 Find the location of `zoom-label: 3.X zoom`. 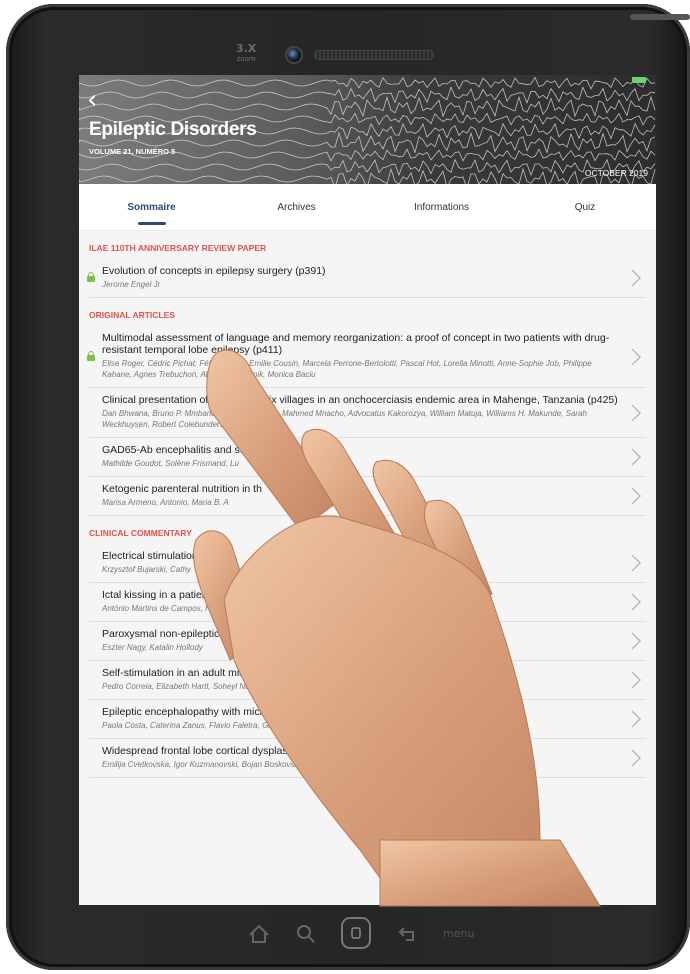

zoom-label: 3.X zoom is located at coordinates (246, 53).